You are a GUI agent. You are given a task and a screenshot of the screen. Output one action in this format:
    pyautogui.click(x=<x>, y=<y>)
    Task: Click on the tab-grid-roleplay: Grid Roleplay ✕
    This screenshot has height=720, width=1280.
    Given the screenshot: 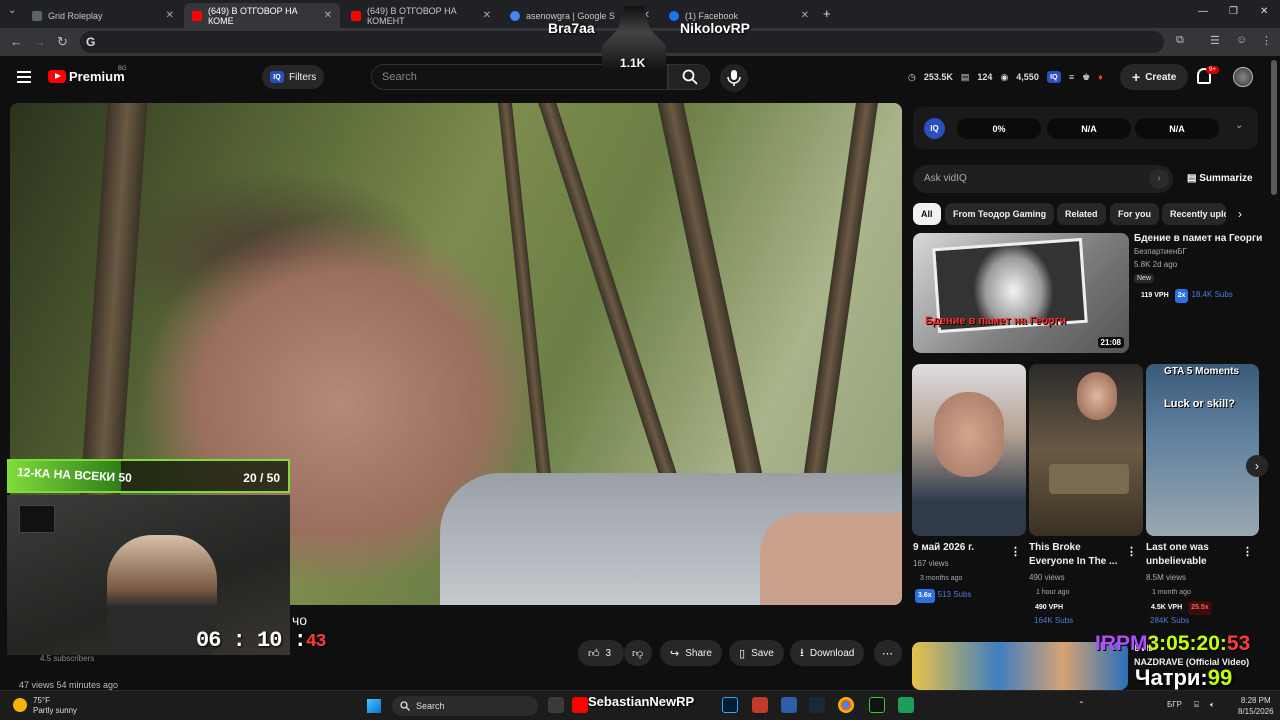 What is the action you would take?
    pyautogui.click(x=103, y=15)
    